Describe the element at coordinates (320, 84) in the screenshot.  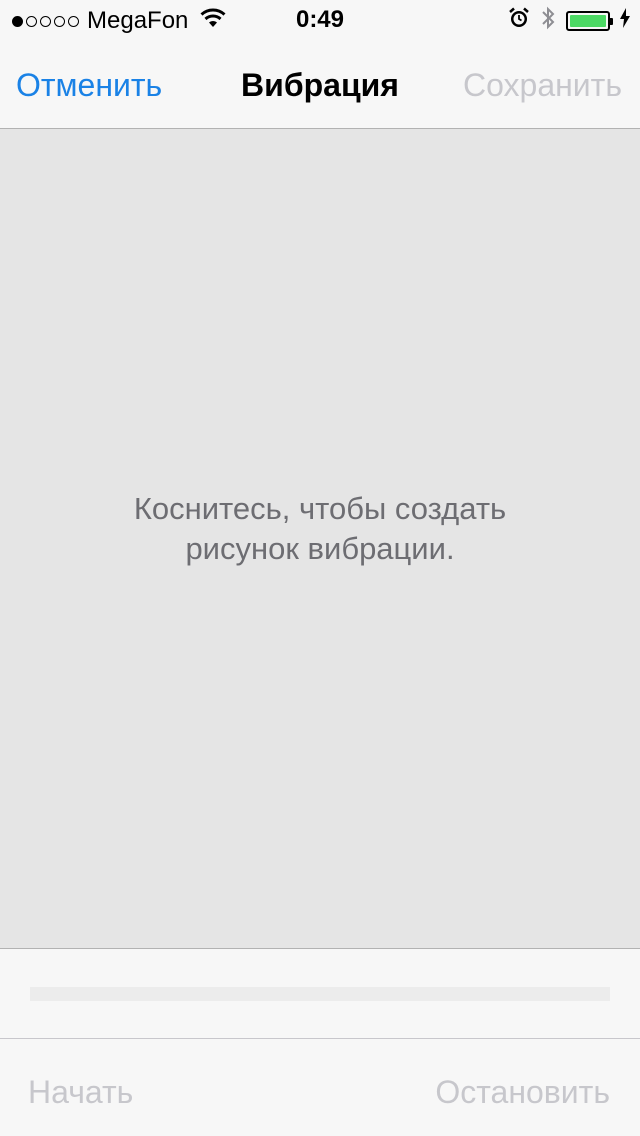
I see `navigation-bar: Отменить Вибрация Сохранить` at that location.